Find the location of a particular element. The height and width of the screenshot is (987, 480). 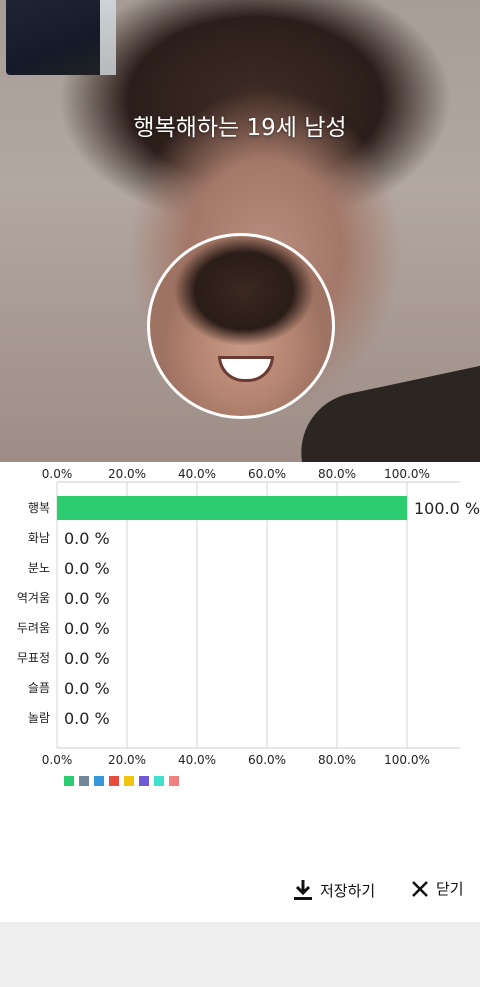

save-button: 저장하기 is located at coordinates (333, 890).